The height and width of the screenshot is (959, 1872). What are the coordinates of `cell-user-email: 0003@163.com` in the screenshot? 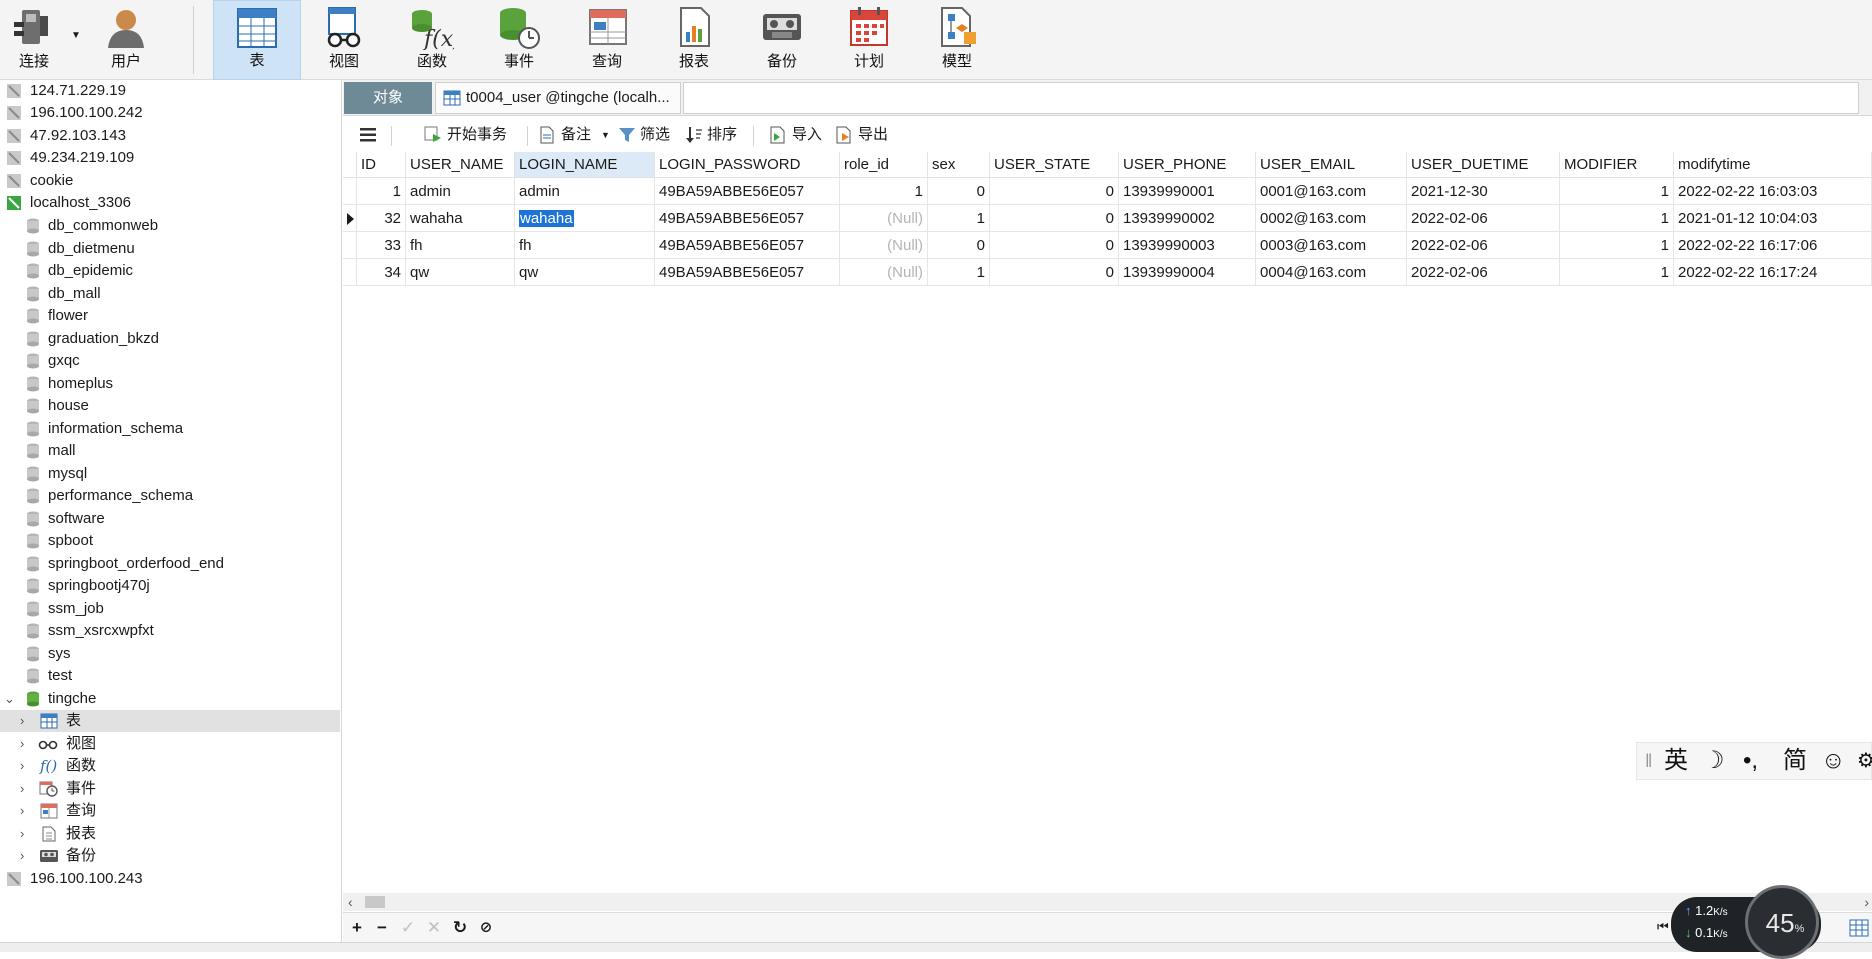 It's located at (1331, 245).